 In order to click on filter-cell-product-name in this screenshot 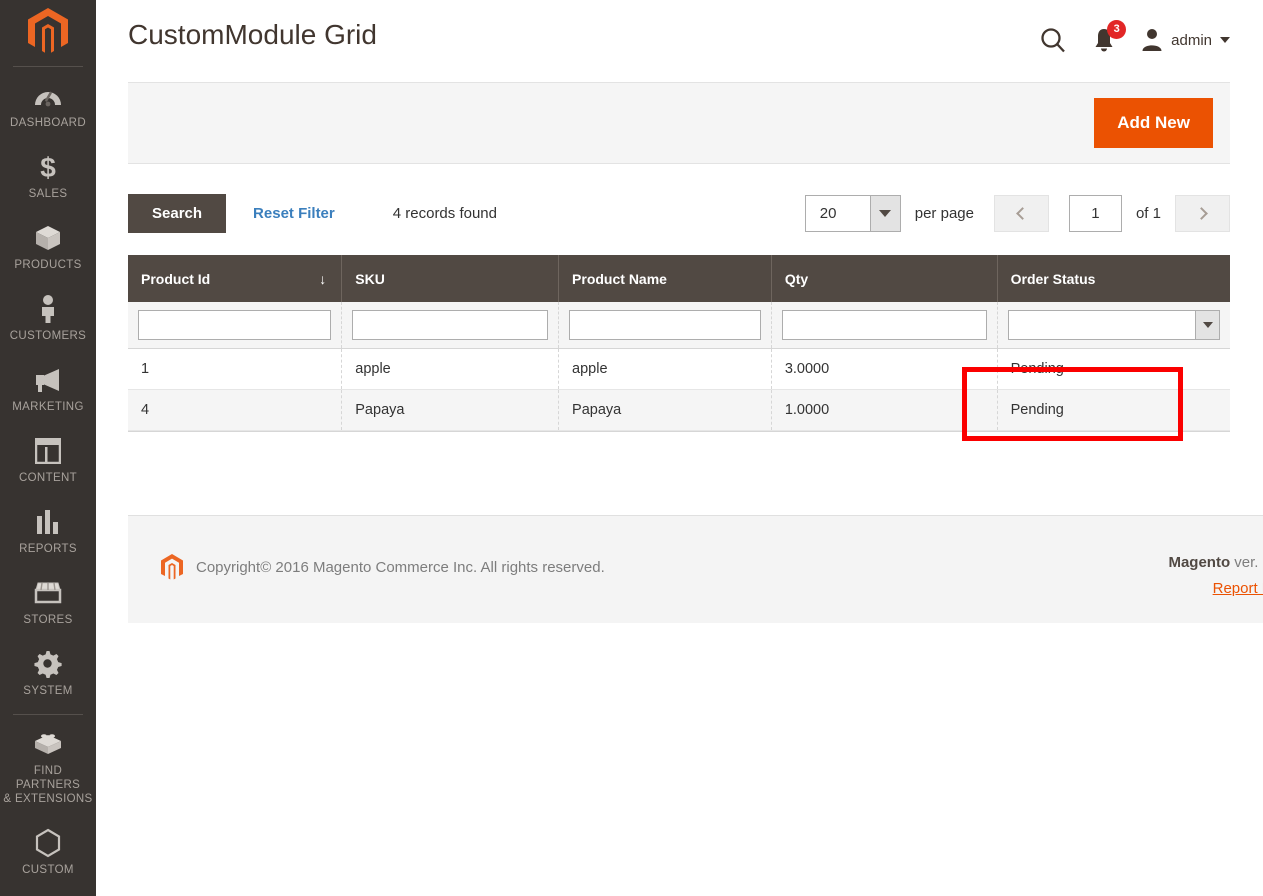, I will do `click(665, 325)`.